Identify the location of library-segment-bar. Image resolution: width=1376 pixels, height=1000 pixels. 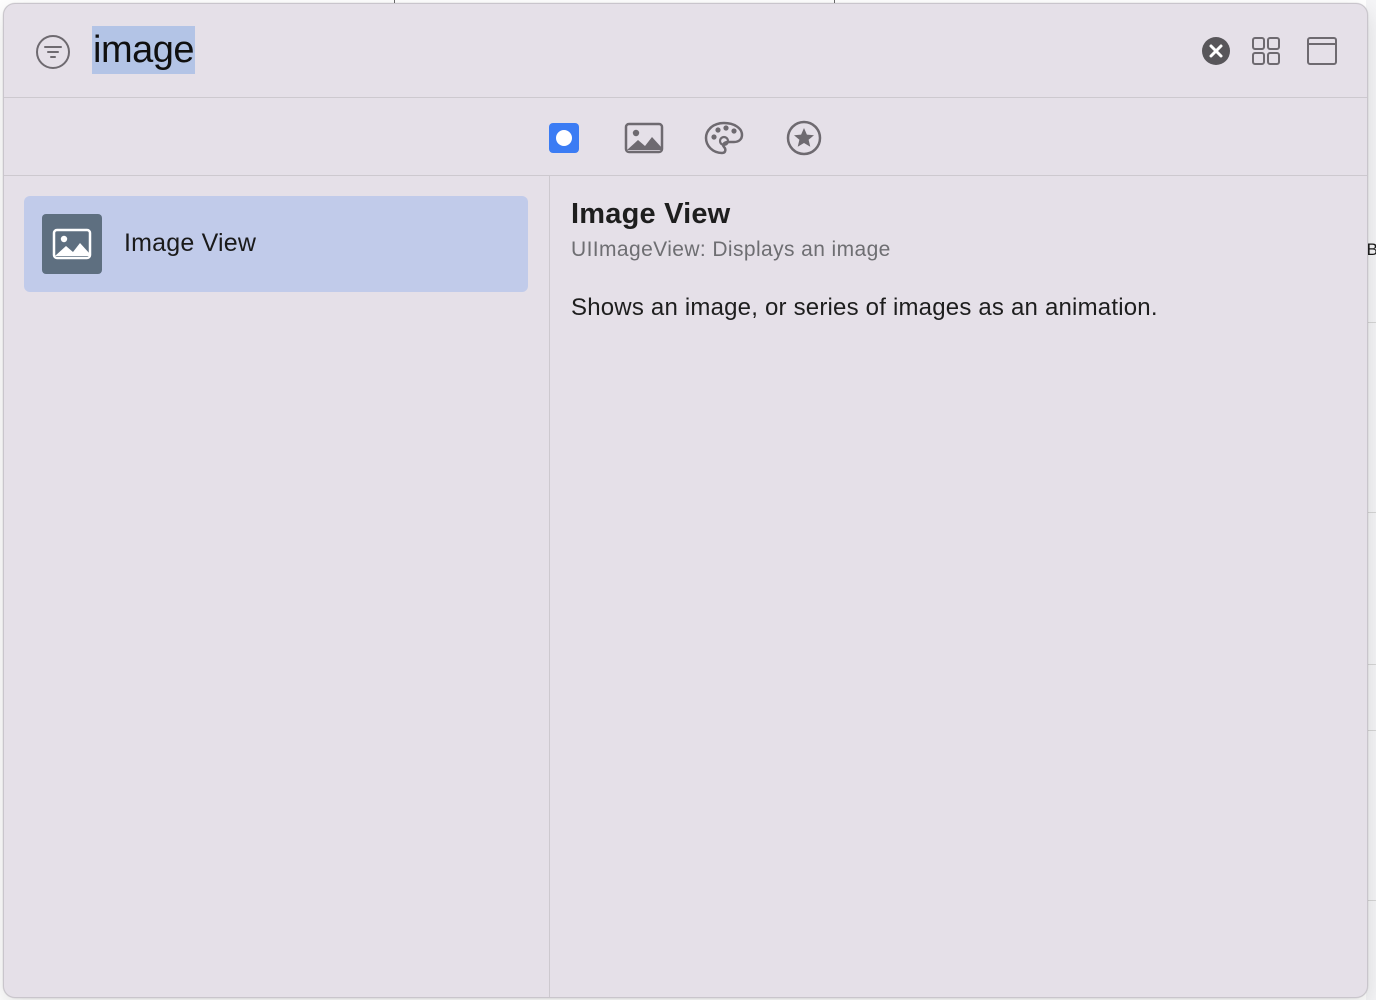
(685, 137).